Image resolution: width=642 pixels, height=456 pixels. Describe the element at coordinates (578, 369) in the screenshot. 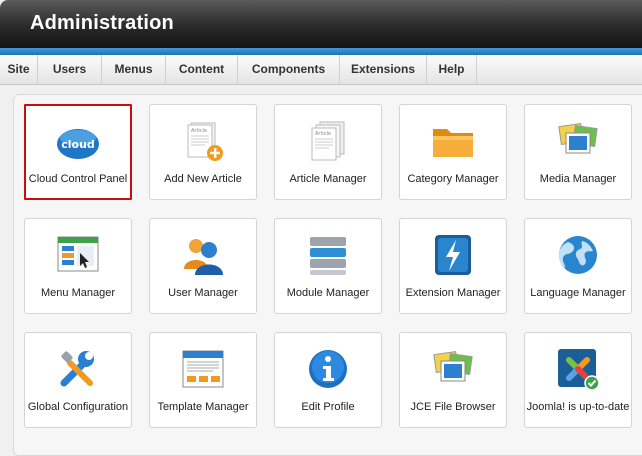

I see `joomla-update-icon` at that location.